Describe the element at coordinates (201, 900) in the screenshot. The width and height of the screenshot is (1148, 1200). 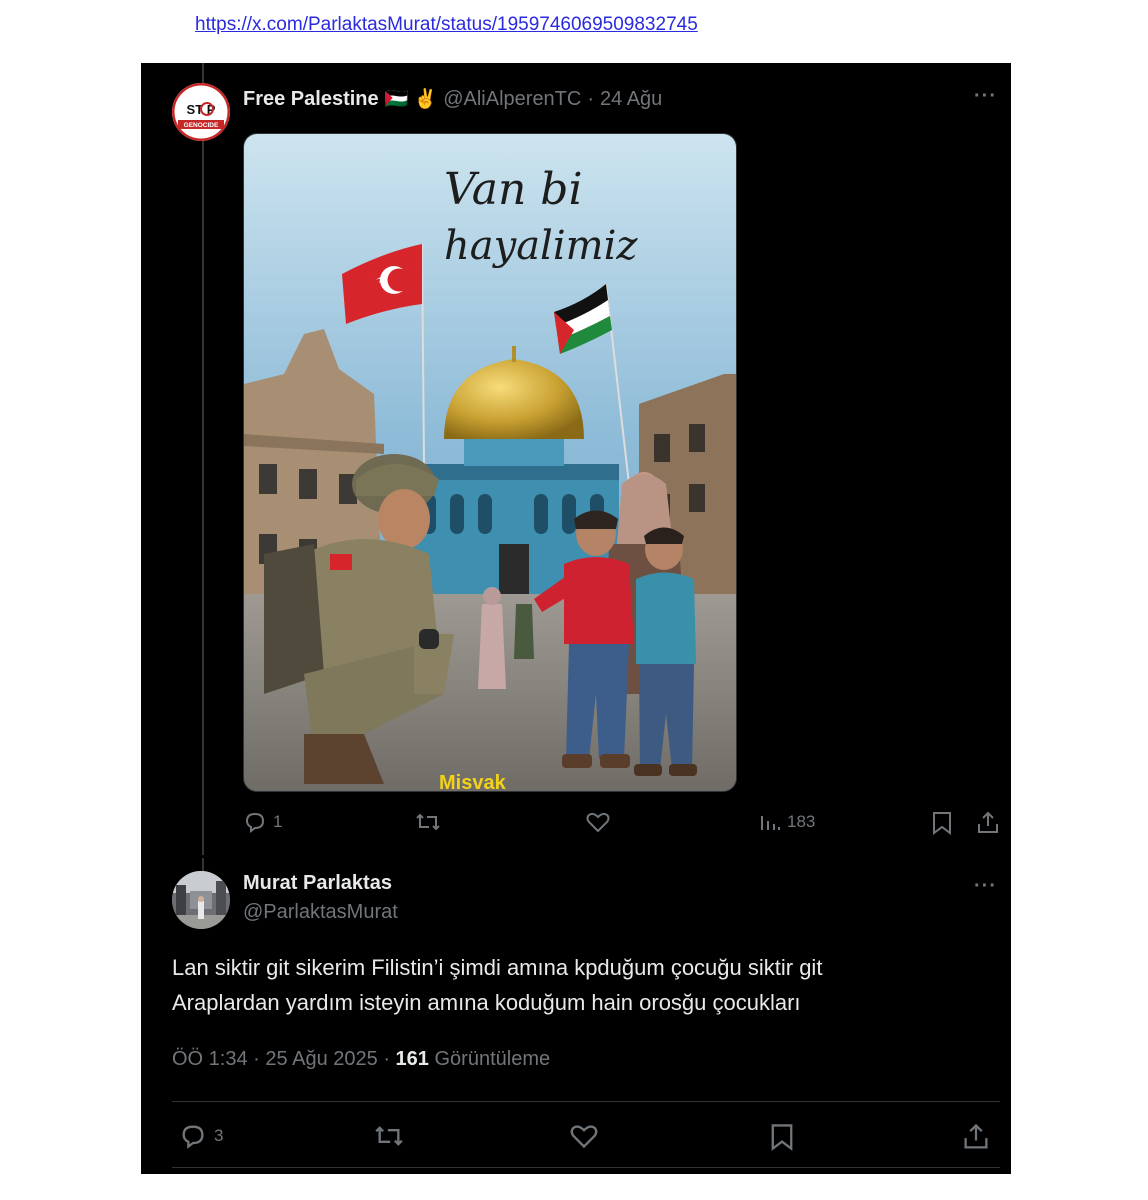
I see `avatar` at that location.